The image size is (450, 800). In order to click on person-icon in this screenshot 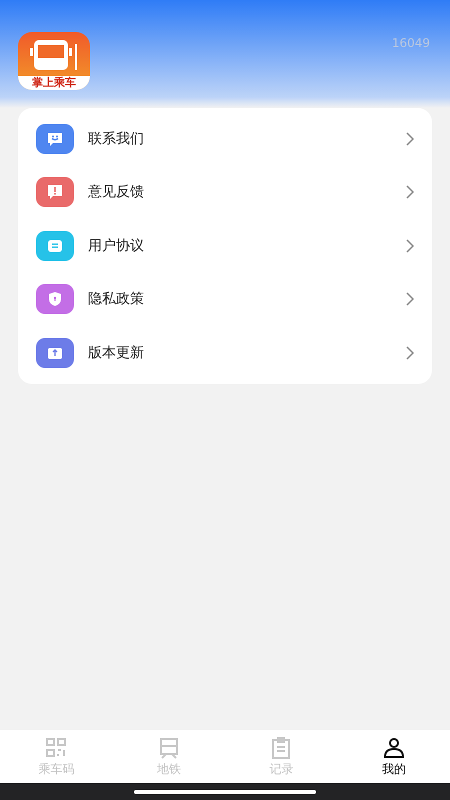, I will do `click(394, 748)`.